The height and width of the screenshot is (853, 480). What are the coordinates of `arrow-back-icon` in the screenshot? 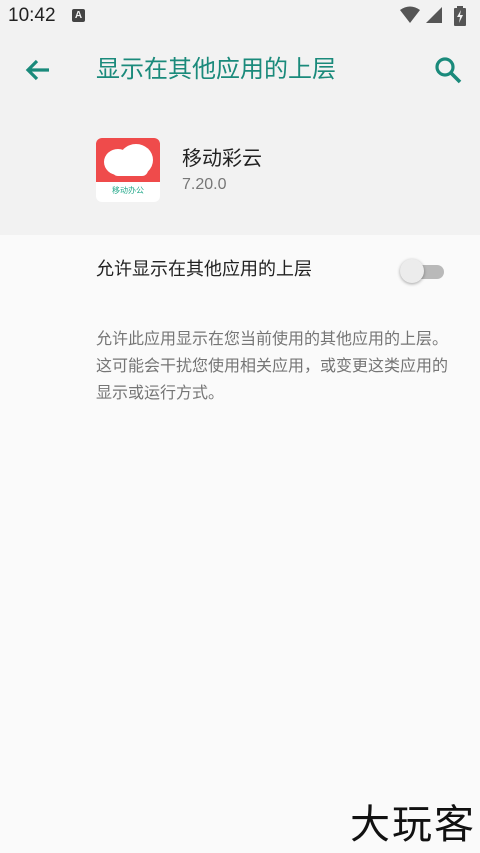 It's located at (37, 70).